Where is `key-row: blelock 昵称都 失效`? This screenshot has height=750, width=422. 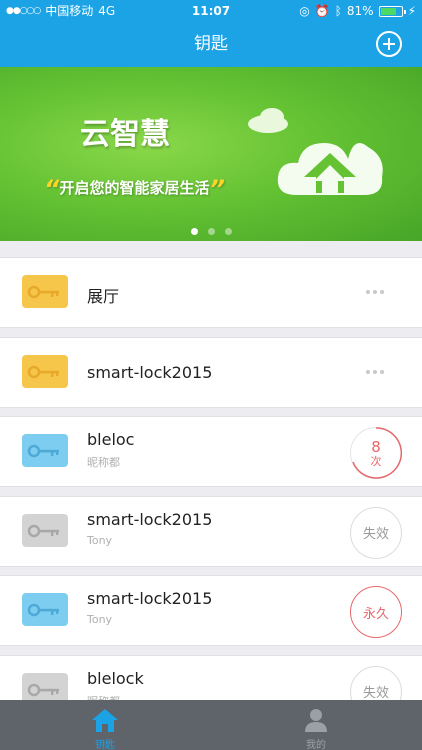
key-row: blelock 昵称都 失效 is located at coordinates (211, 677).